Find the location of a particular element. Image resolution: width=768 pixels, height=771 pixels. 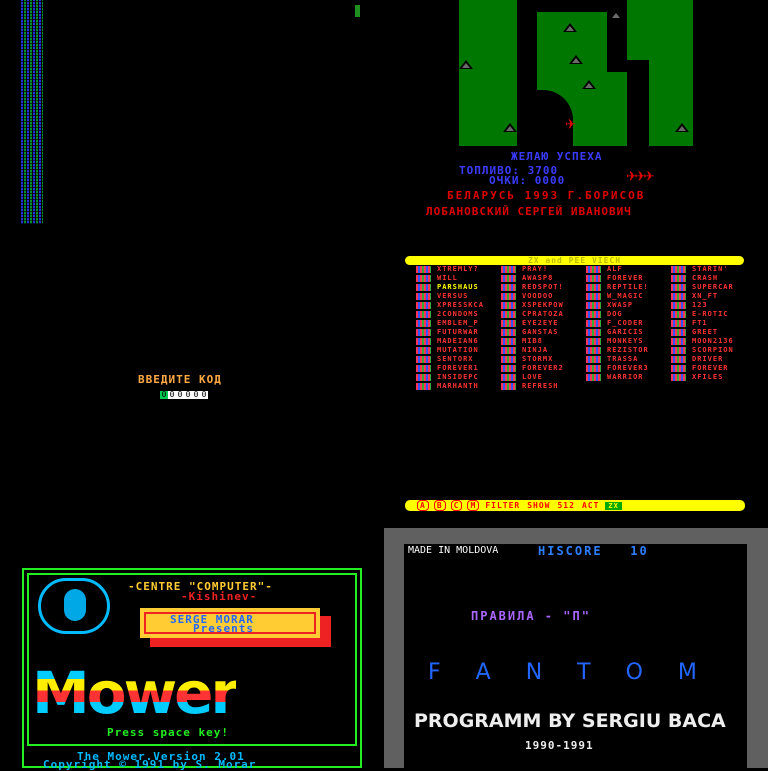

fantom-title-text: F A N T O M is located at coordinates (569, 672).